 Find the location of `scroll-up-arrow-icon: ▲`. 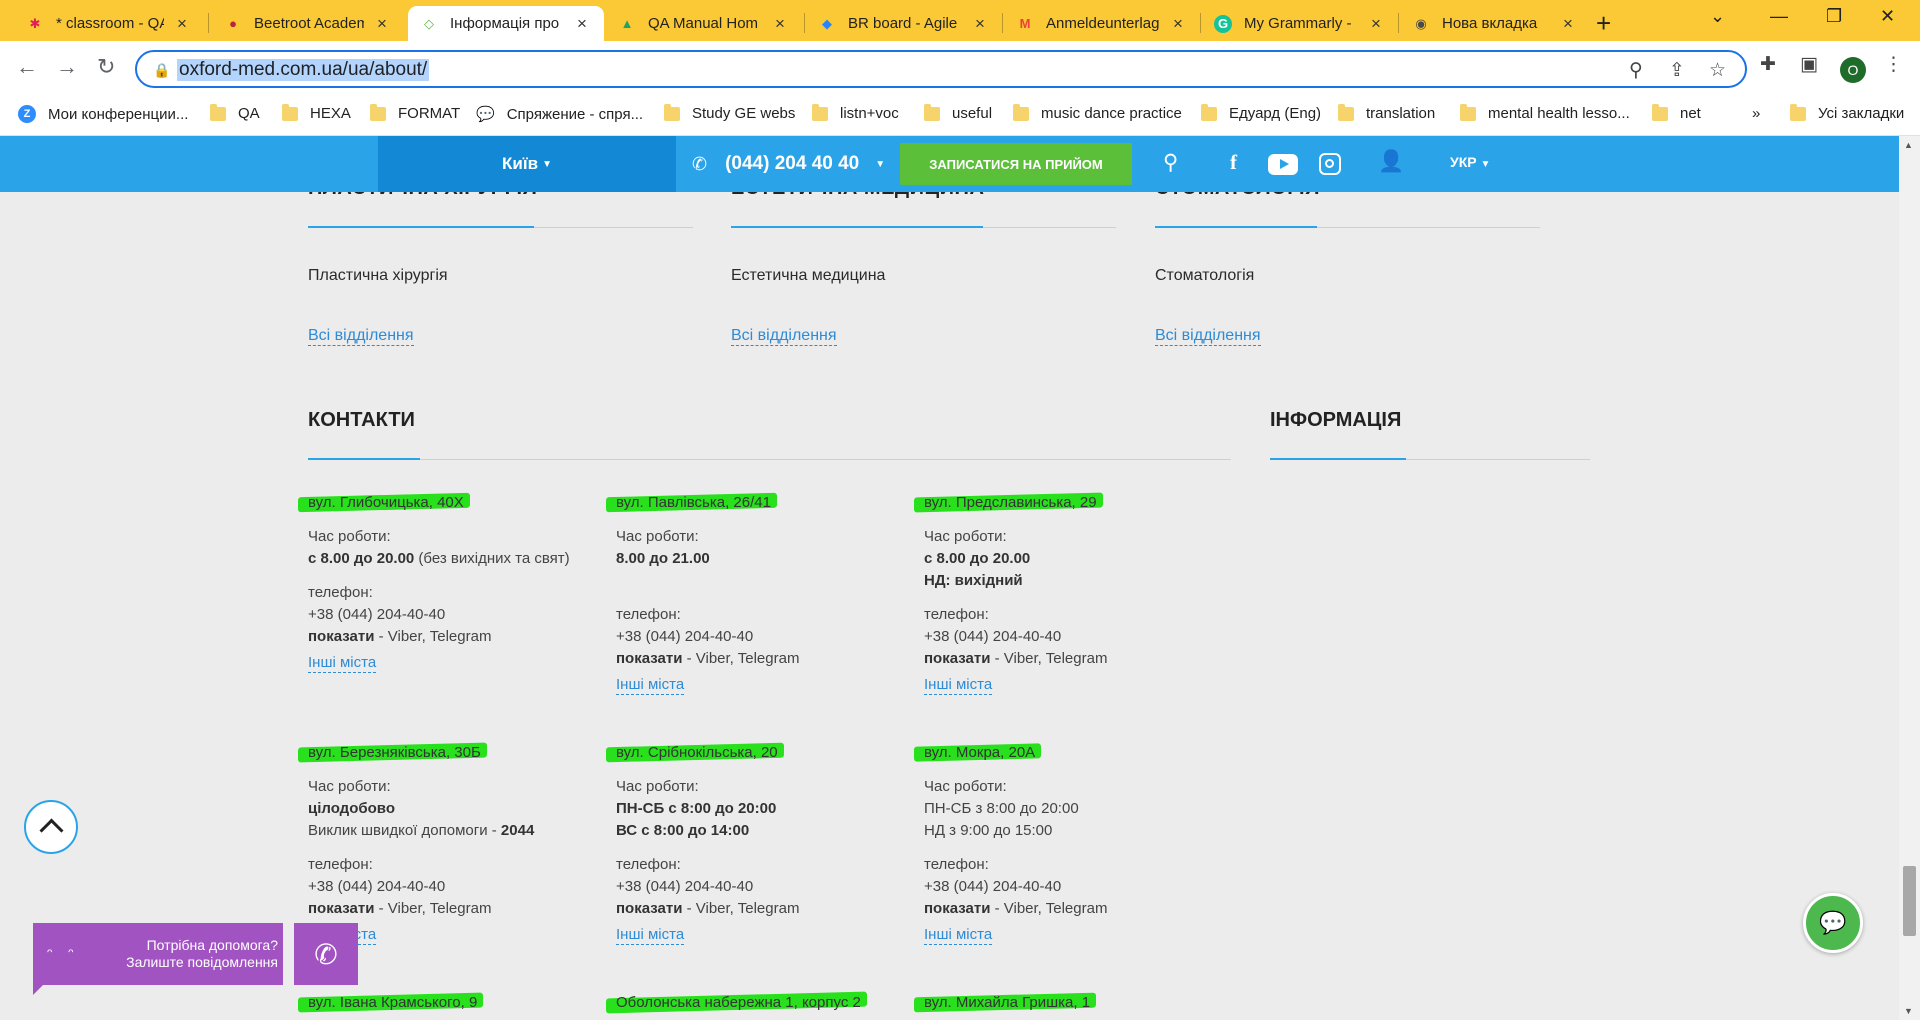

scroll-up-arrow-icon: ▲ is located at coordinates (1908, 145).